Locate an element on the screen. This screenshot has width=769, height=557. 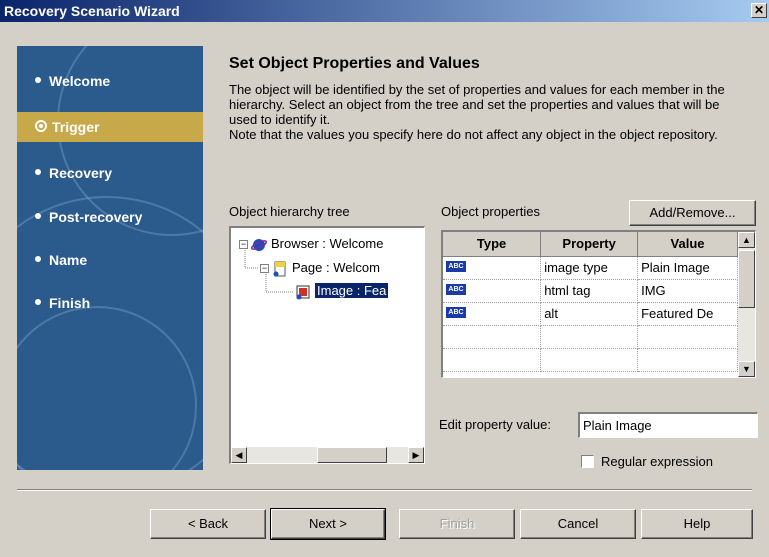
table-header-row: Type Property Value is located at coordinates (590, 244).